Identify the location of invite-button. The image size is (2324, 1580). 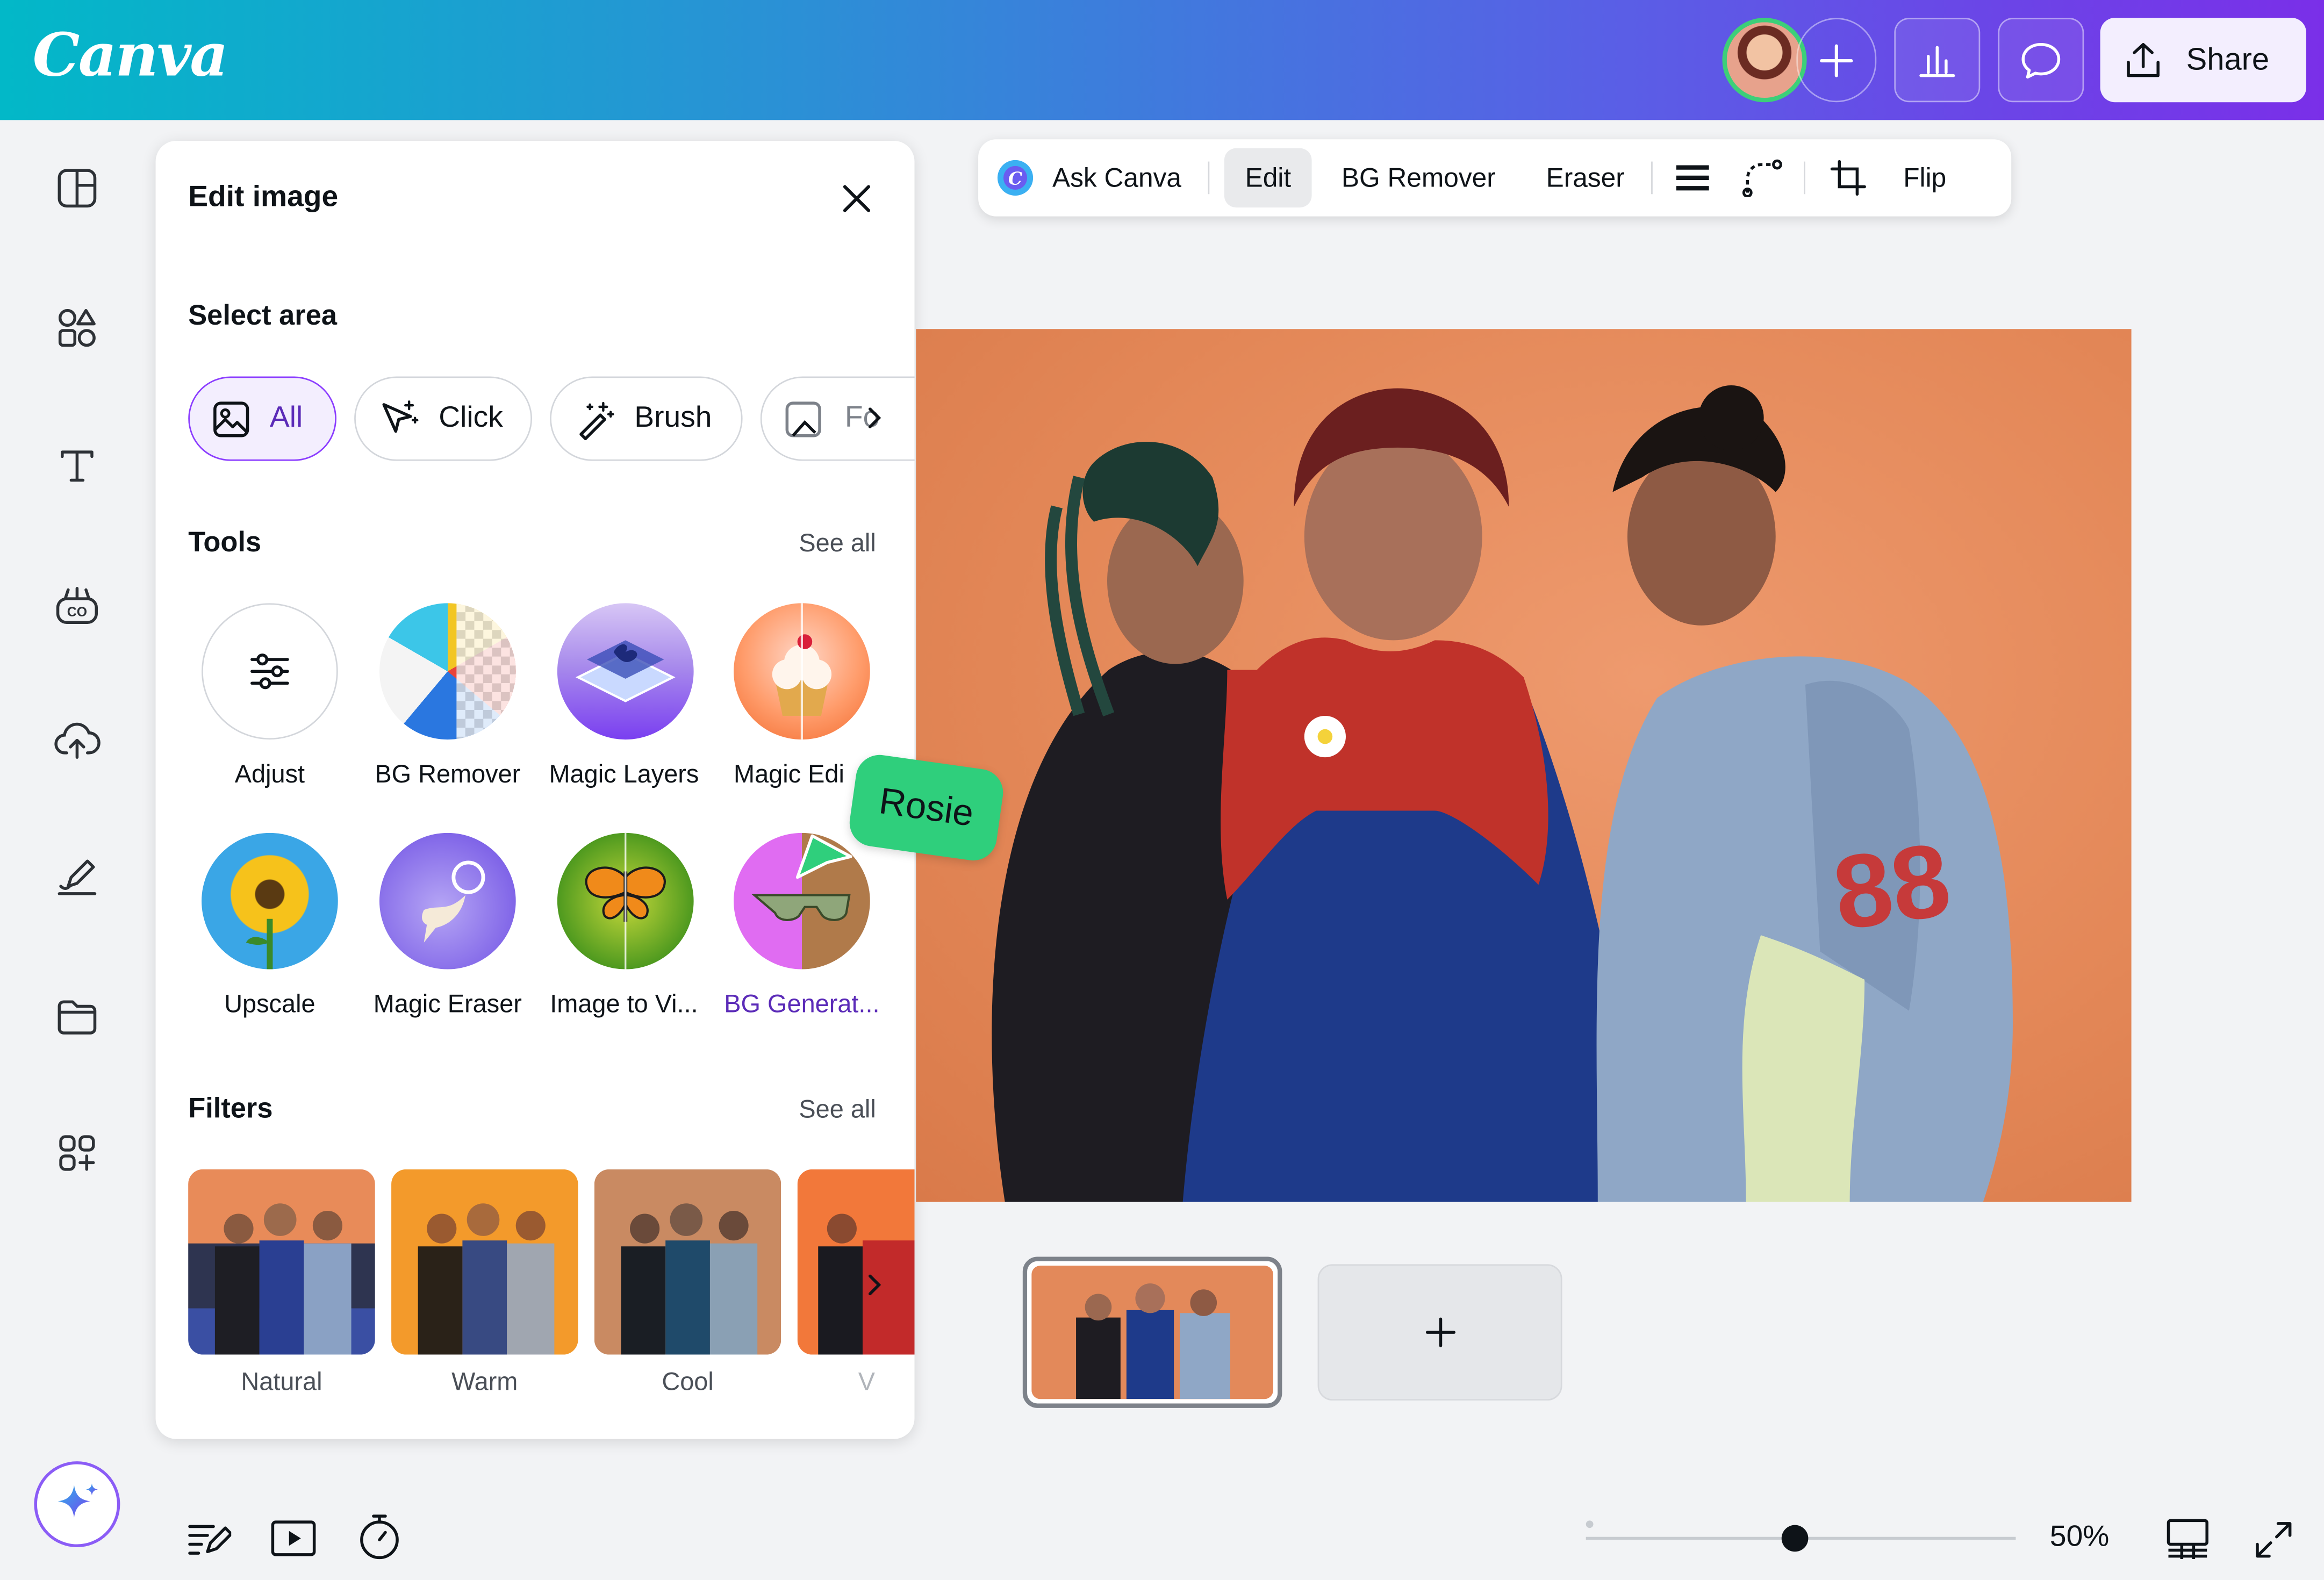
(1836, 60).